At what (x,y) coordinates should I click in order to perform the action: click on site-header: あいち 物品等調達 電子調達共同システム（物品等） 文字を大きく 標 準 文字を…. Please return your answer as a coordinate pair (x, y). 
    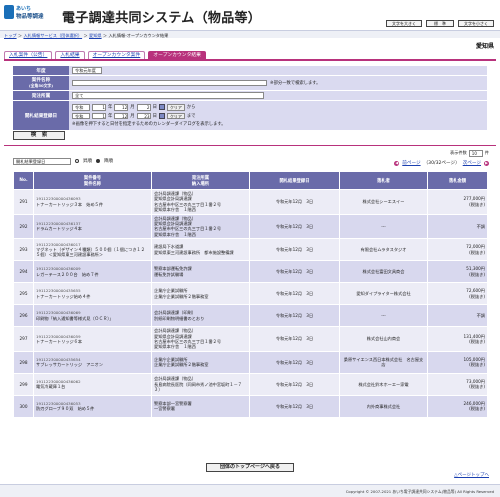
    Looking at the image, I should click on (250, 16).